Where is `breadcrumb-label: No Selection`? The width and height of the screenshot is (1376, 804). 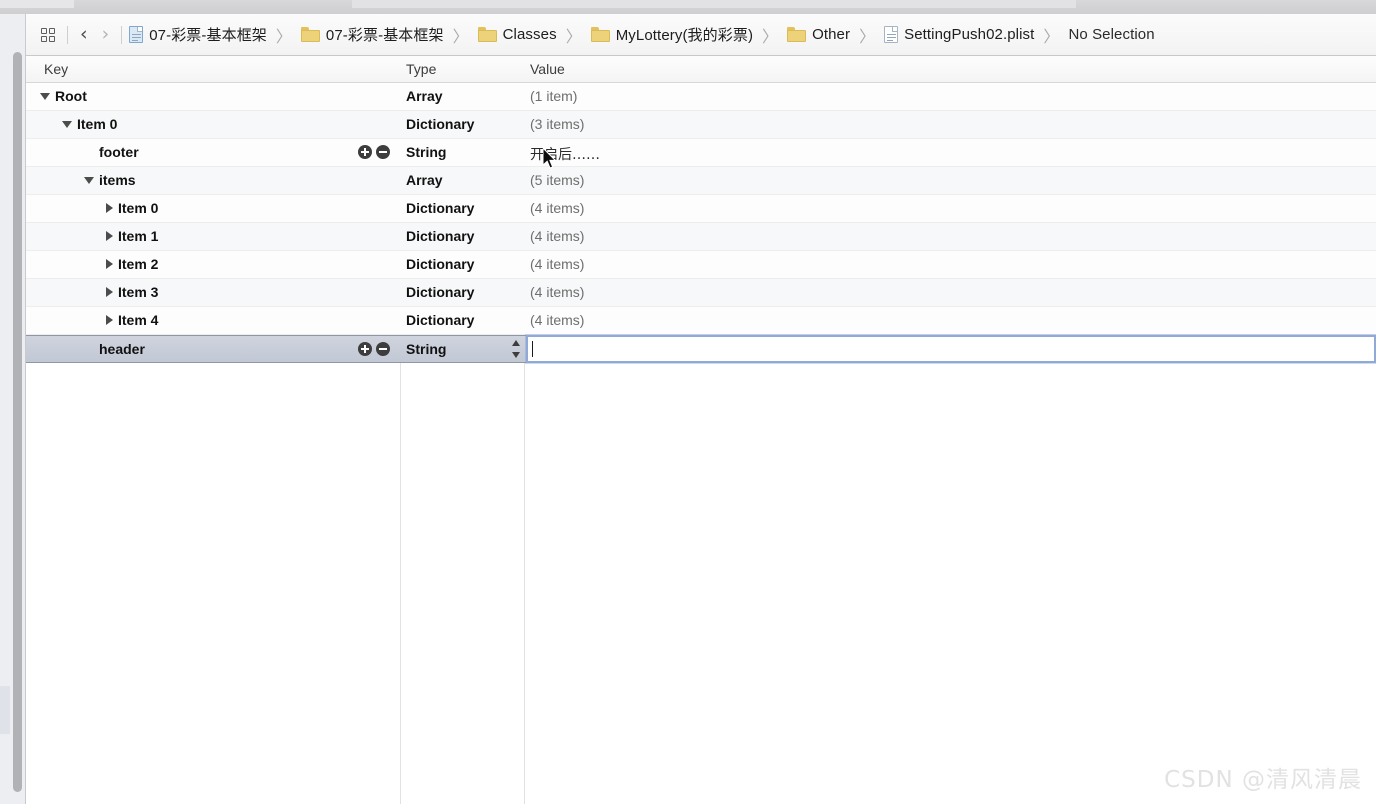
breadcrumb-label: No Selection is located at coordinates (1111, 34).